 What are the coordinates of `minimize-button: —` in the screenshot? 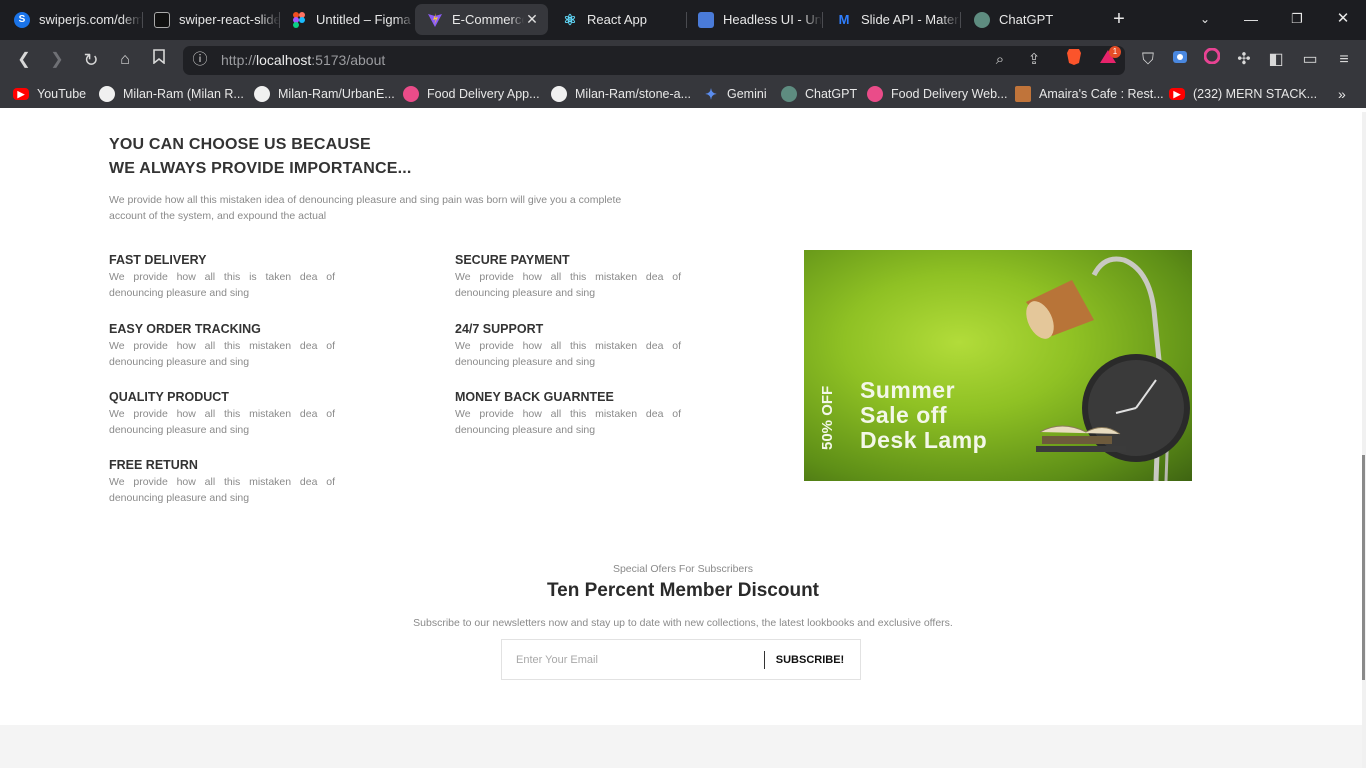 It's located at (1251, 19).